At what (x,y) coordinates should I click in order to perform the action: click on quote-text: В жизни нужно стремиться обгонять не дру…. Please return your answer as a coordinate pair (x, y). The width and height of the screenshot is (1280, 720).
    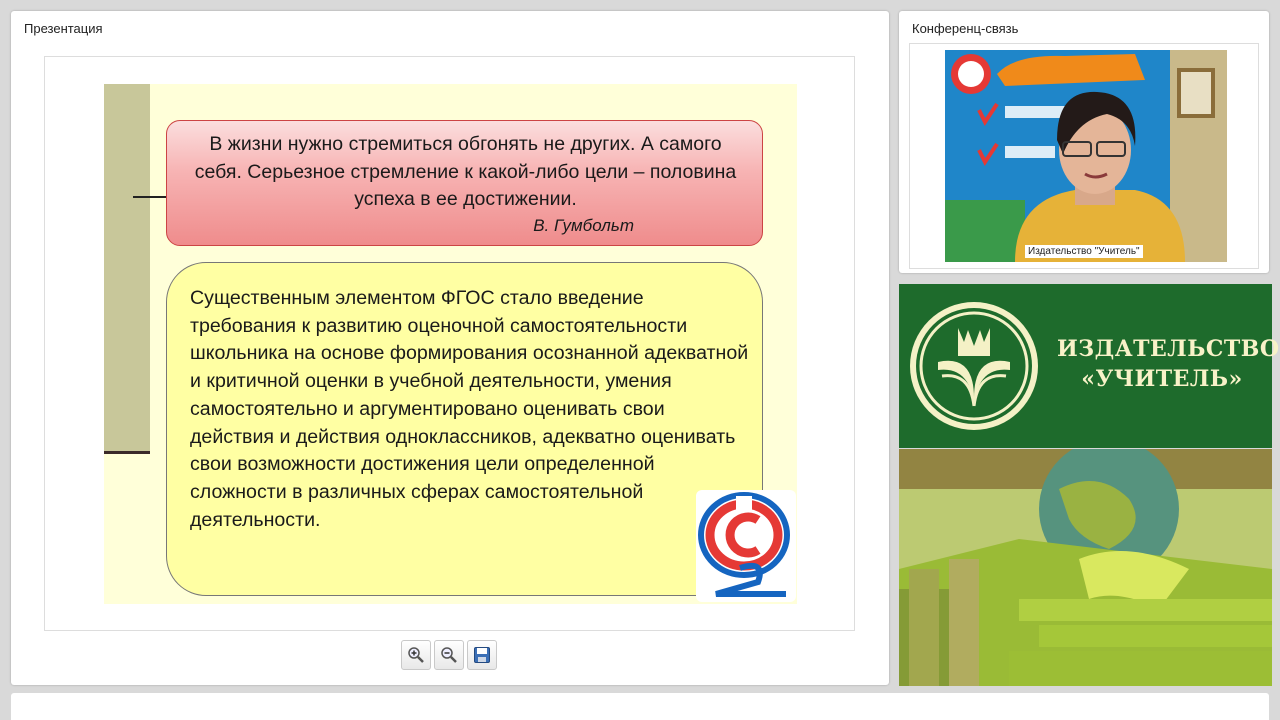
    Looking at the image, I should click on (465, 171).